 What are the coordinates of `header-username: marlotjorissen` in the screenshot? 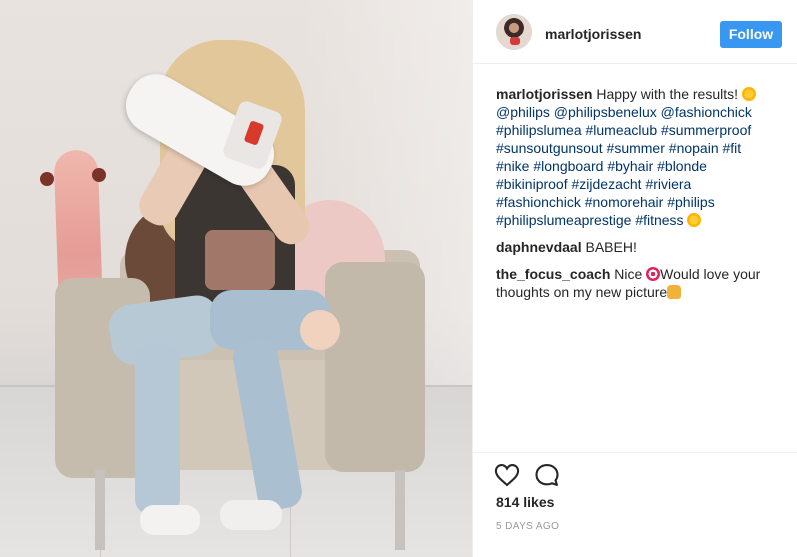 It's located at (593, 34).